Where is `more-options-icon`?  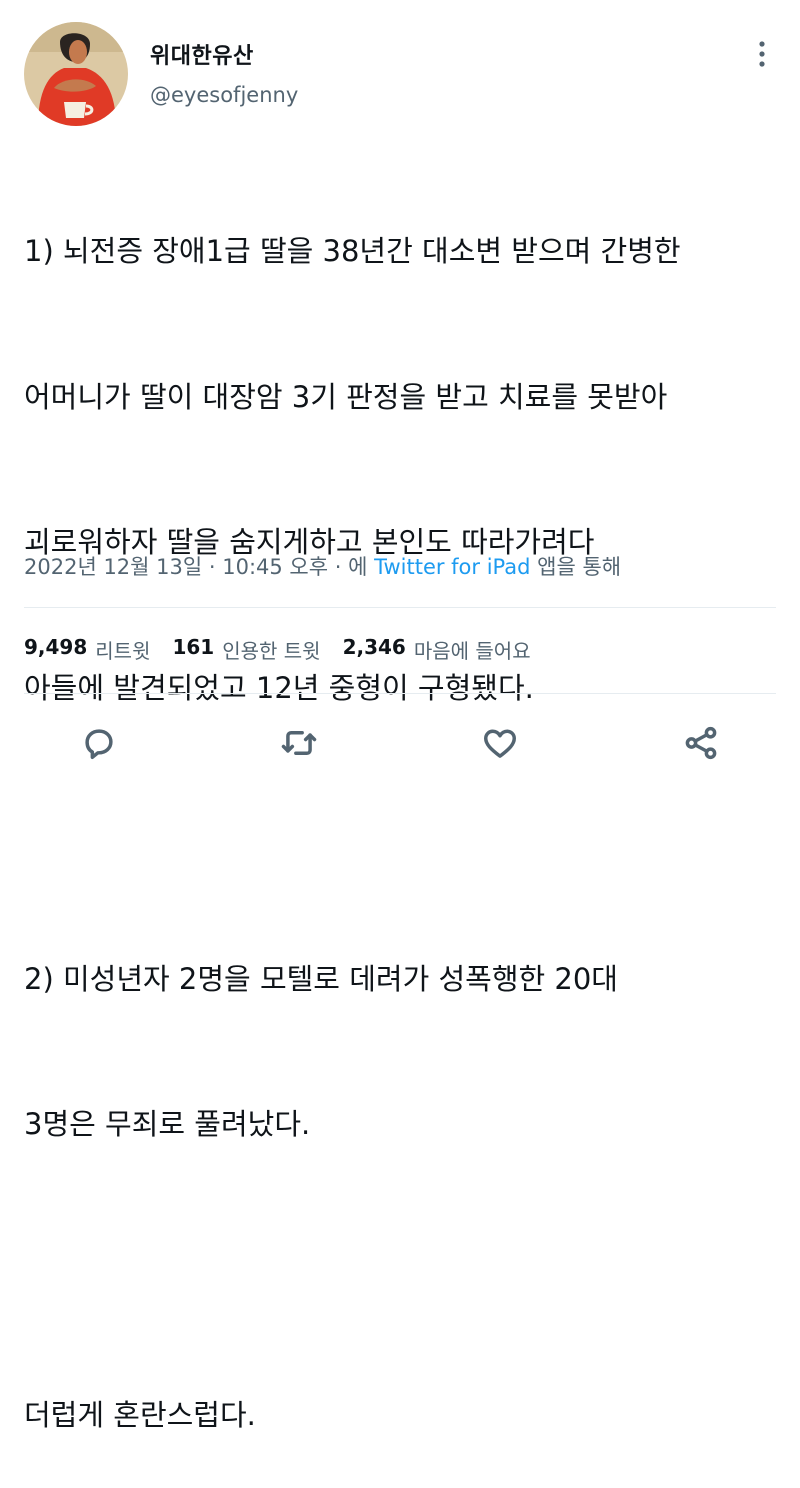
more-options-icon is located at coordinates (762, 54).